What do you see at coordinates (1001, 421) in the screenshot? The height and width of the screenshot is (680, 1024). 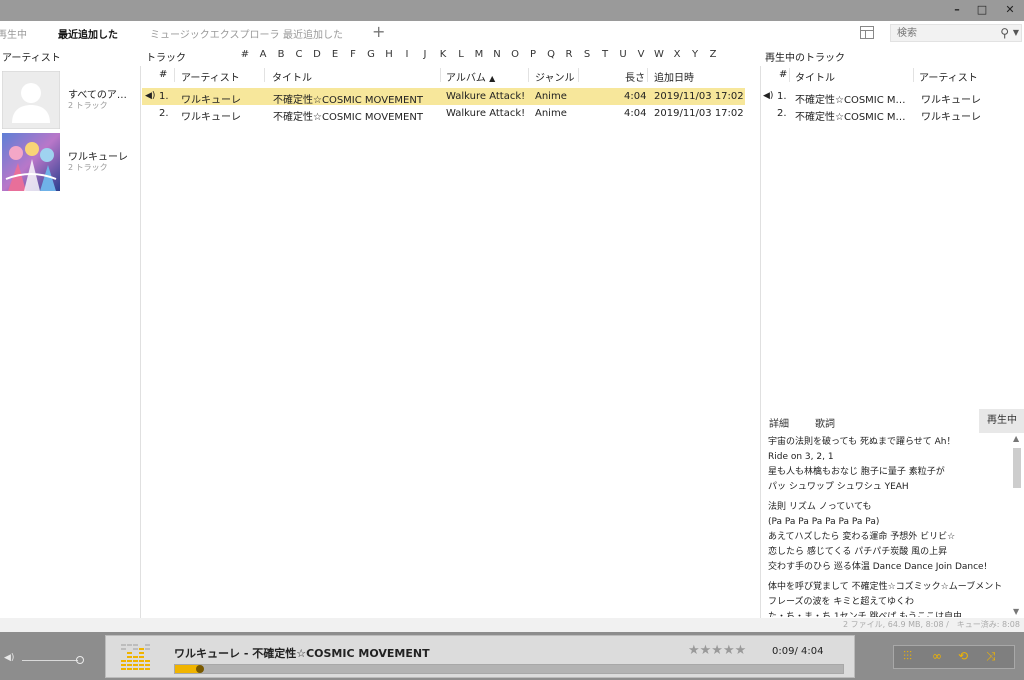 I see `tab-now-playing-info: 再生中` at bounding box center [1001, 421].